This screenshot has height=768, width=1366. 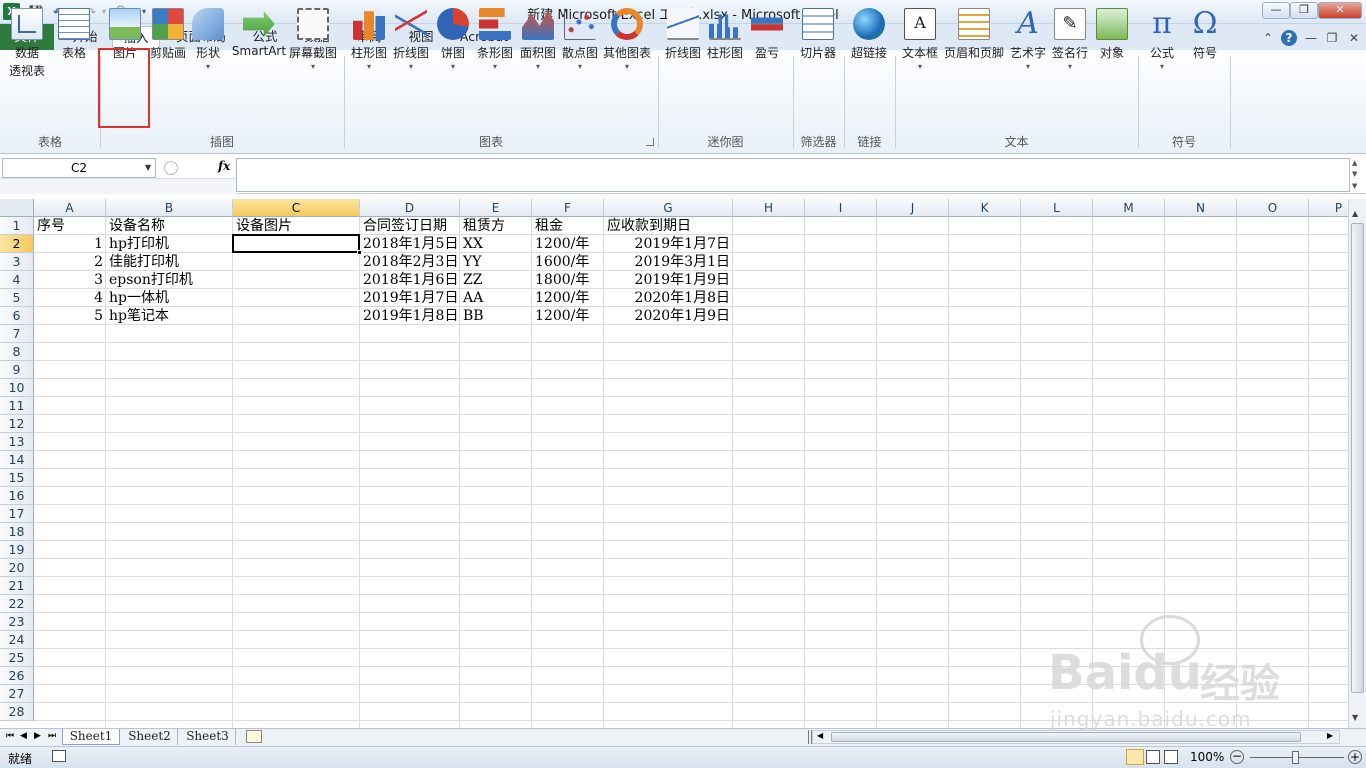 What do you see at coordinates (410, 262) in the screenshot?
I see `cell-d3: 2018年2月3日` at bounding box center [410, 262].